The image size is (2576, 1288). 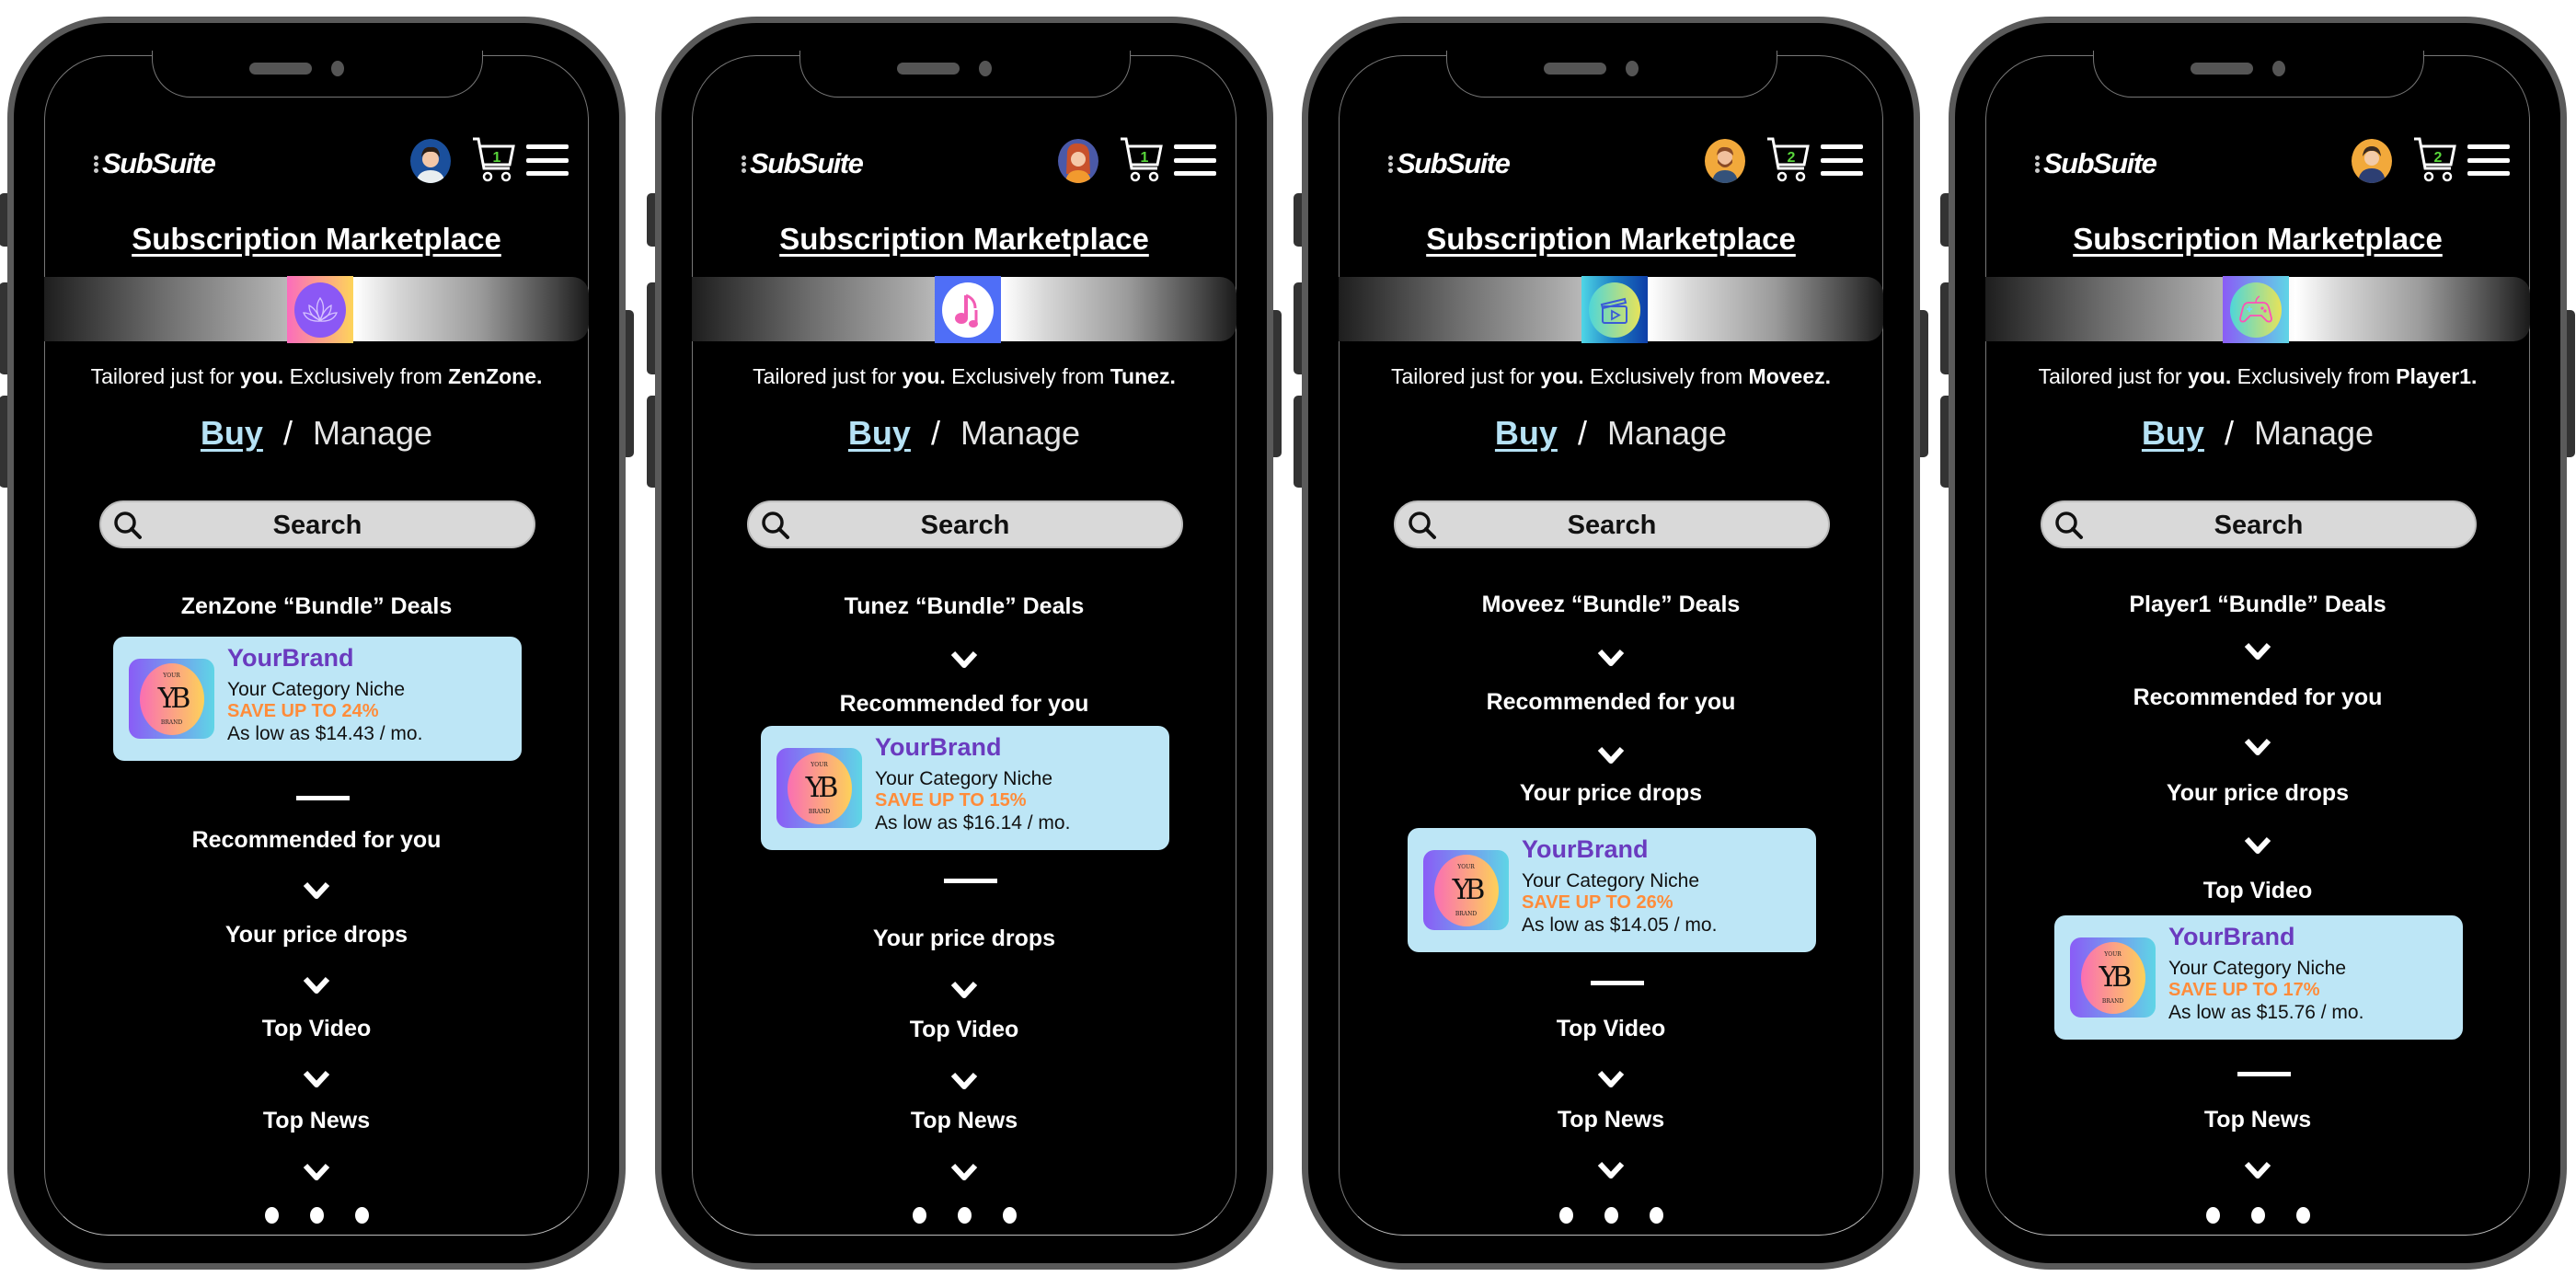 What do you see at coordinates (964, 606) in the screenshot?
I see `section-bundle-deals: Tunez “Bundle” Deals` at bounding box center [964, 606].